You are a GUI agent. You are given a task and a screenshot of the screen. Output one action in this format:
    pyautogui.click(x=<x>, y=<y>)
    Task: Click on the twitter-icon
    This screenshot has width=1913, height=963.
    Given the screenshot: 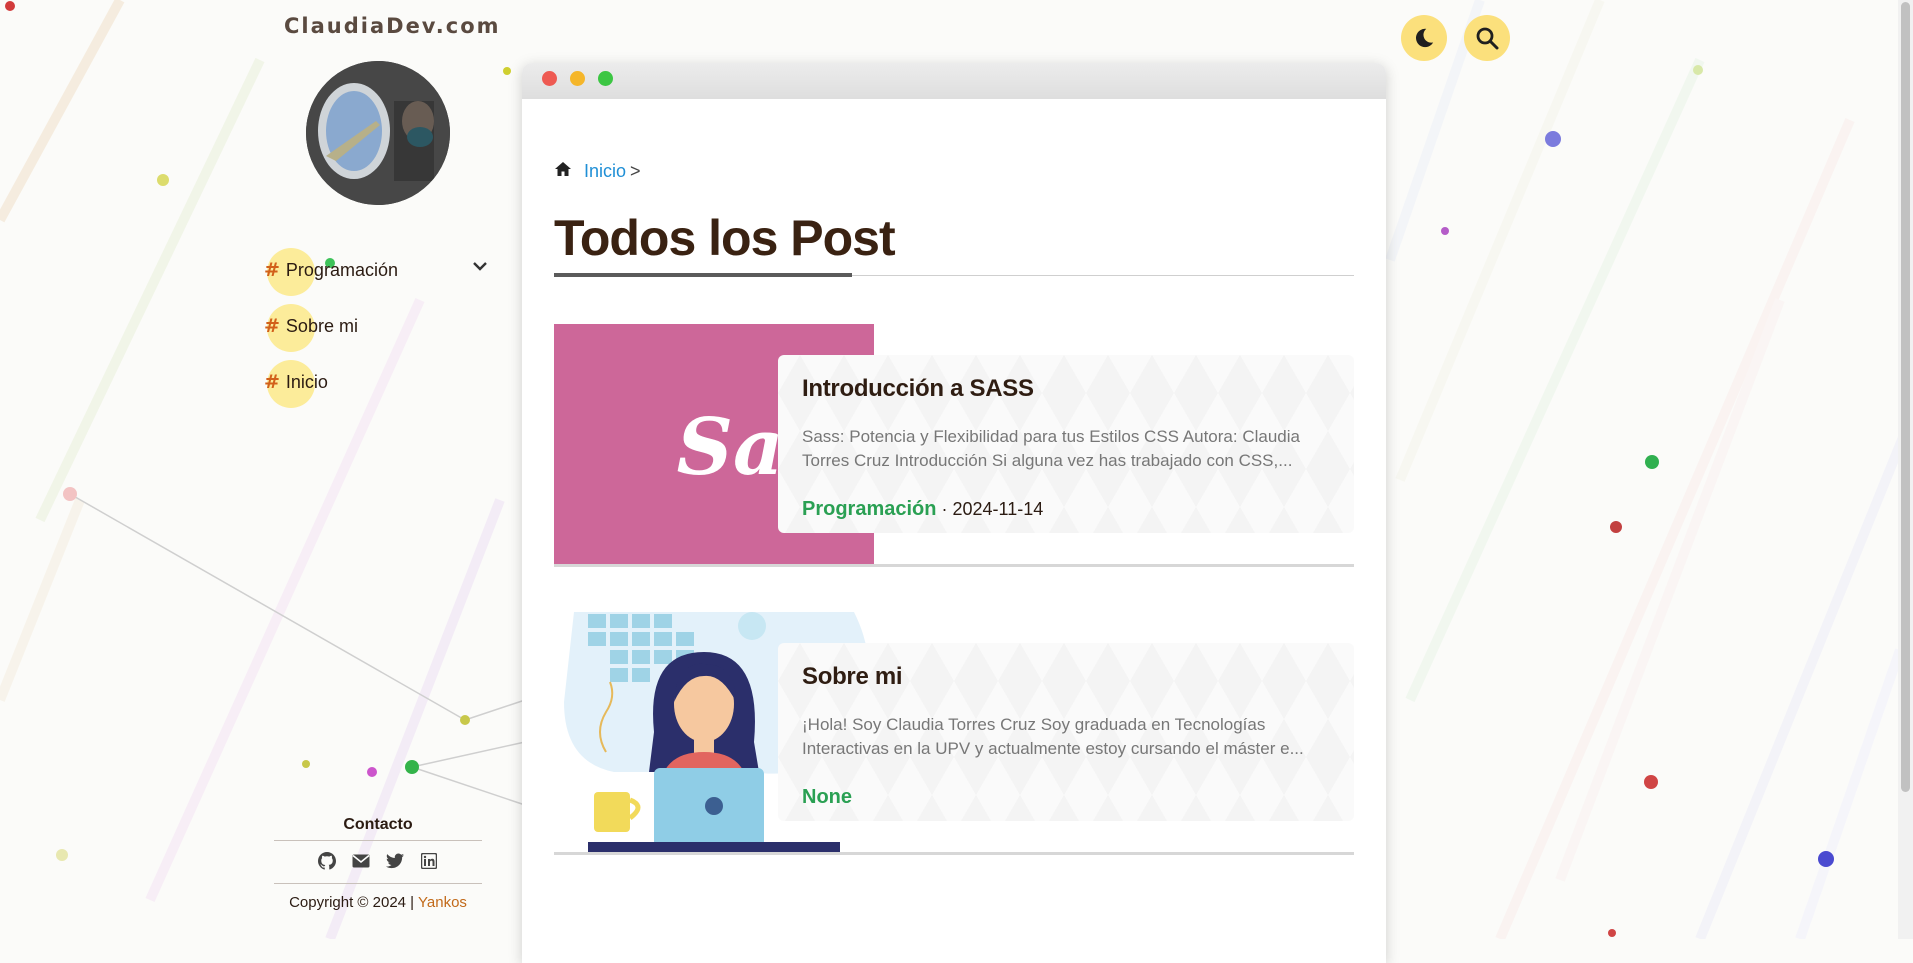 What is the action you would take?
    pyautogui.click(x=395, y=861)
    